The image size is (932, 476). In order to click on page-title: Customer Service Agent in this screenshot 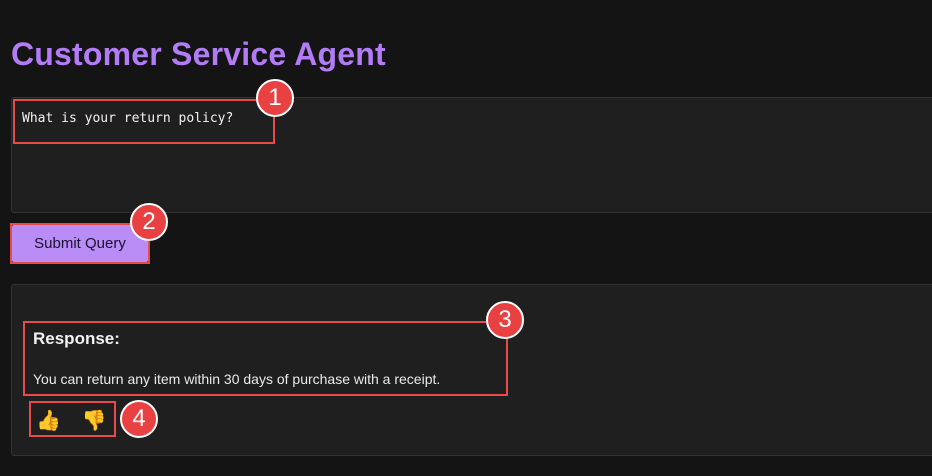, I will do `click(198, 54)`.